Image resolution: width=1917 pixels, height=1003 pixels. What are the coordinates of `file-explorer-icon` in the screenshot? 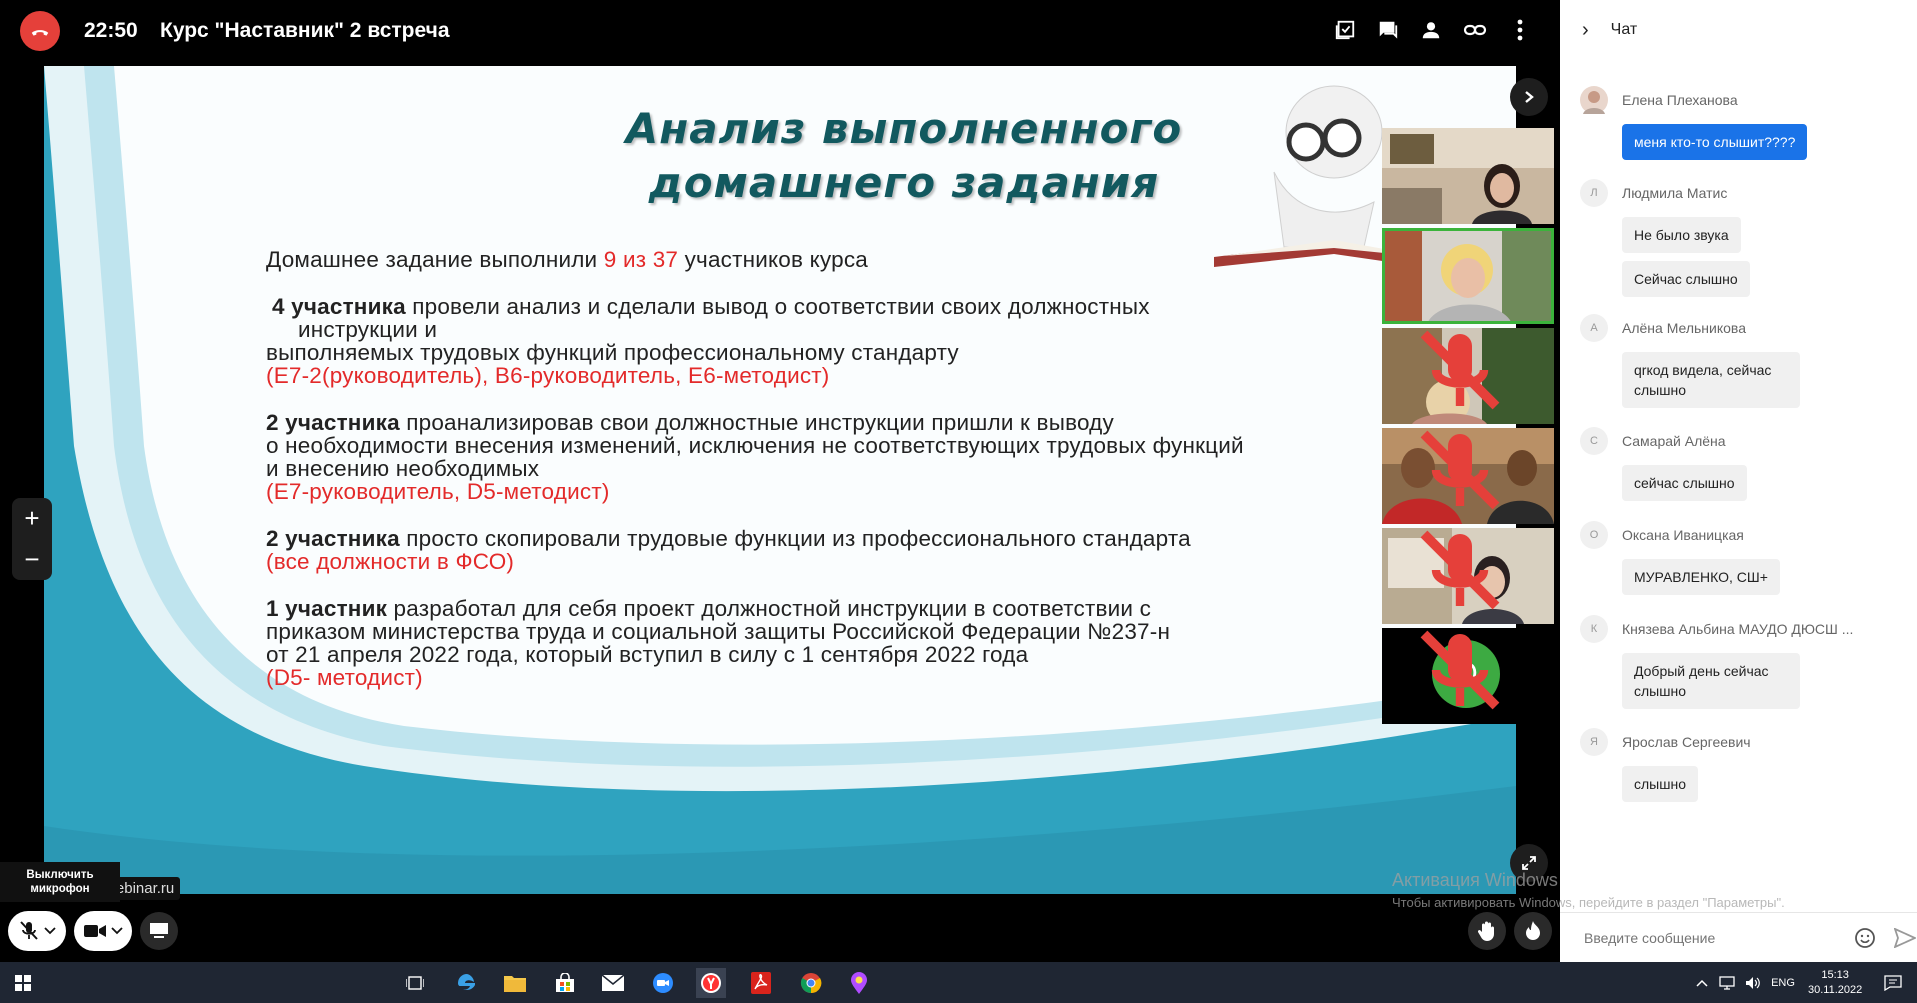 It's located at (515, 983).